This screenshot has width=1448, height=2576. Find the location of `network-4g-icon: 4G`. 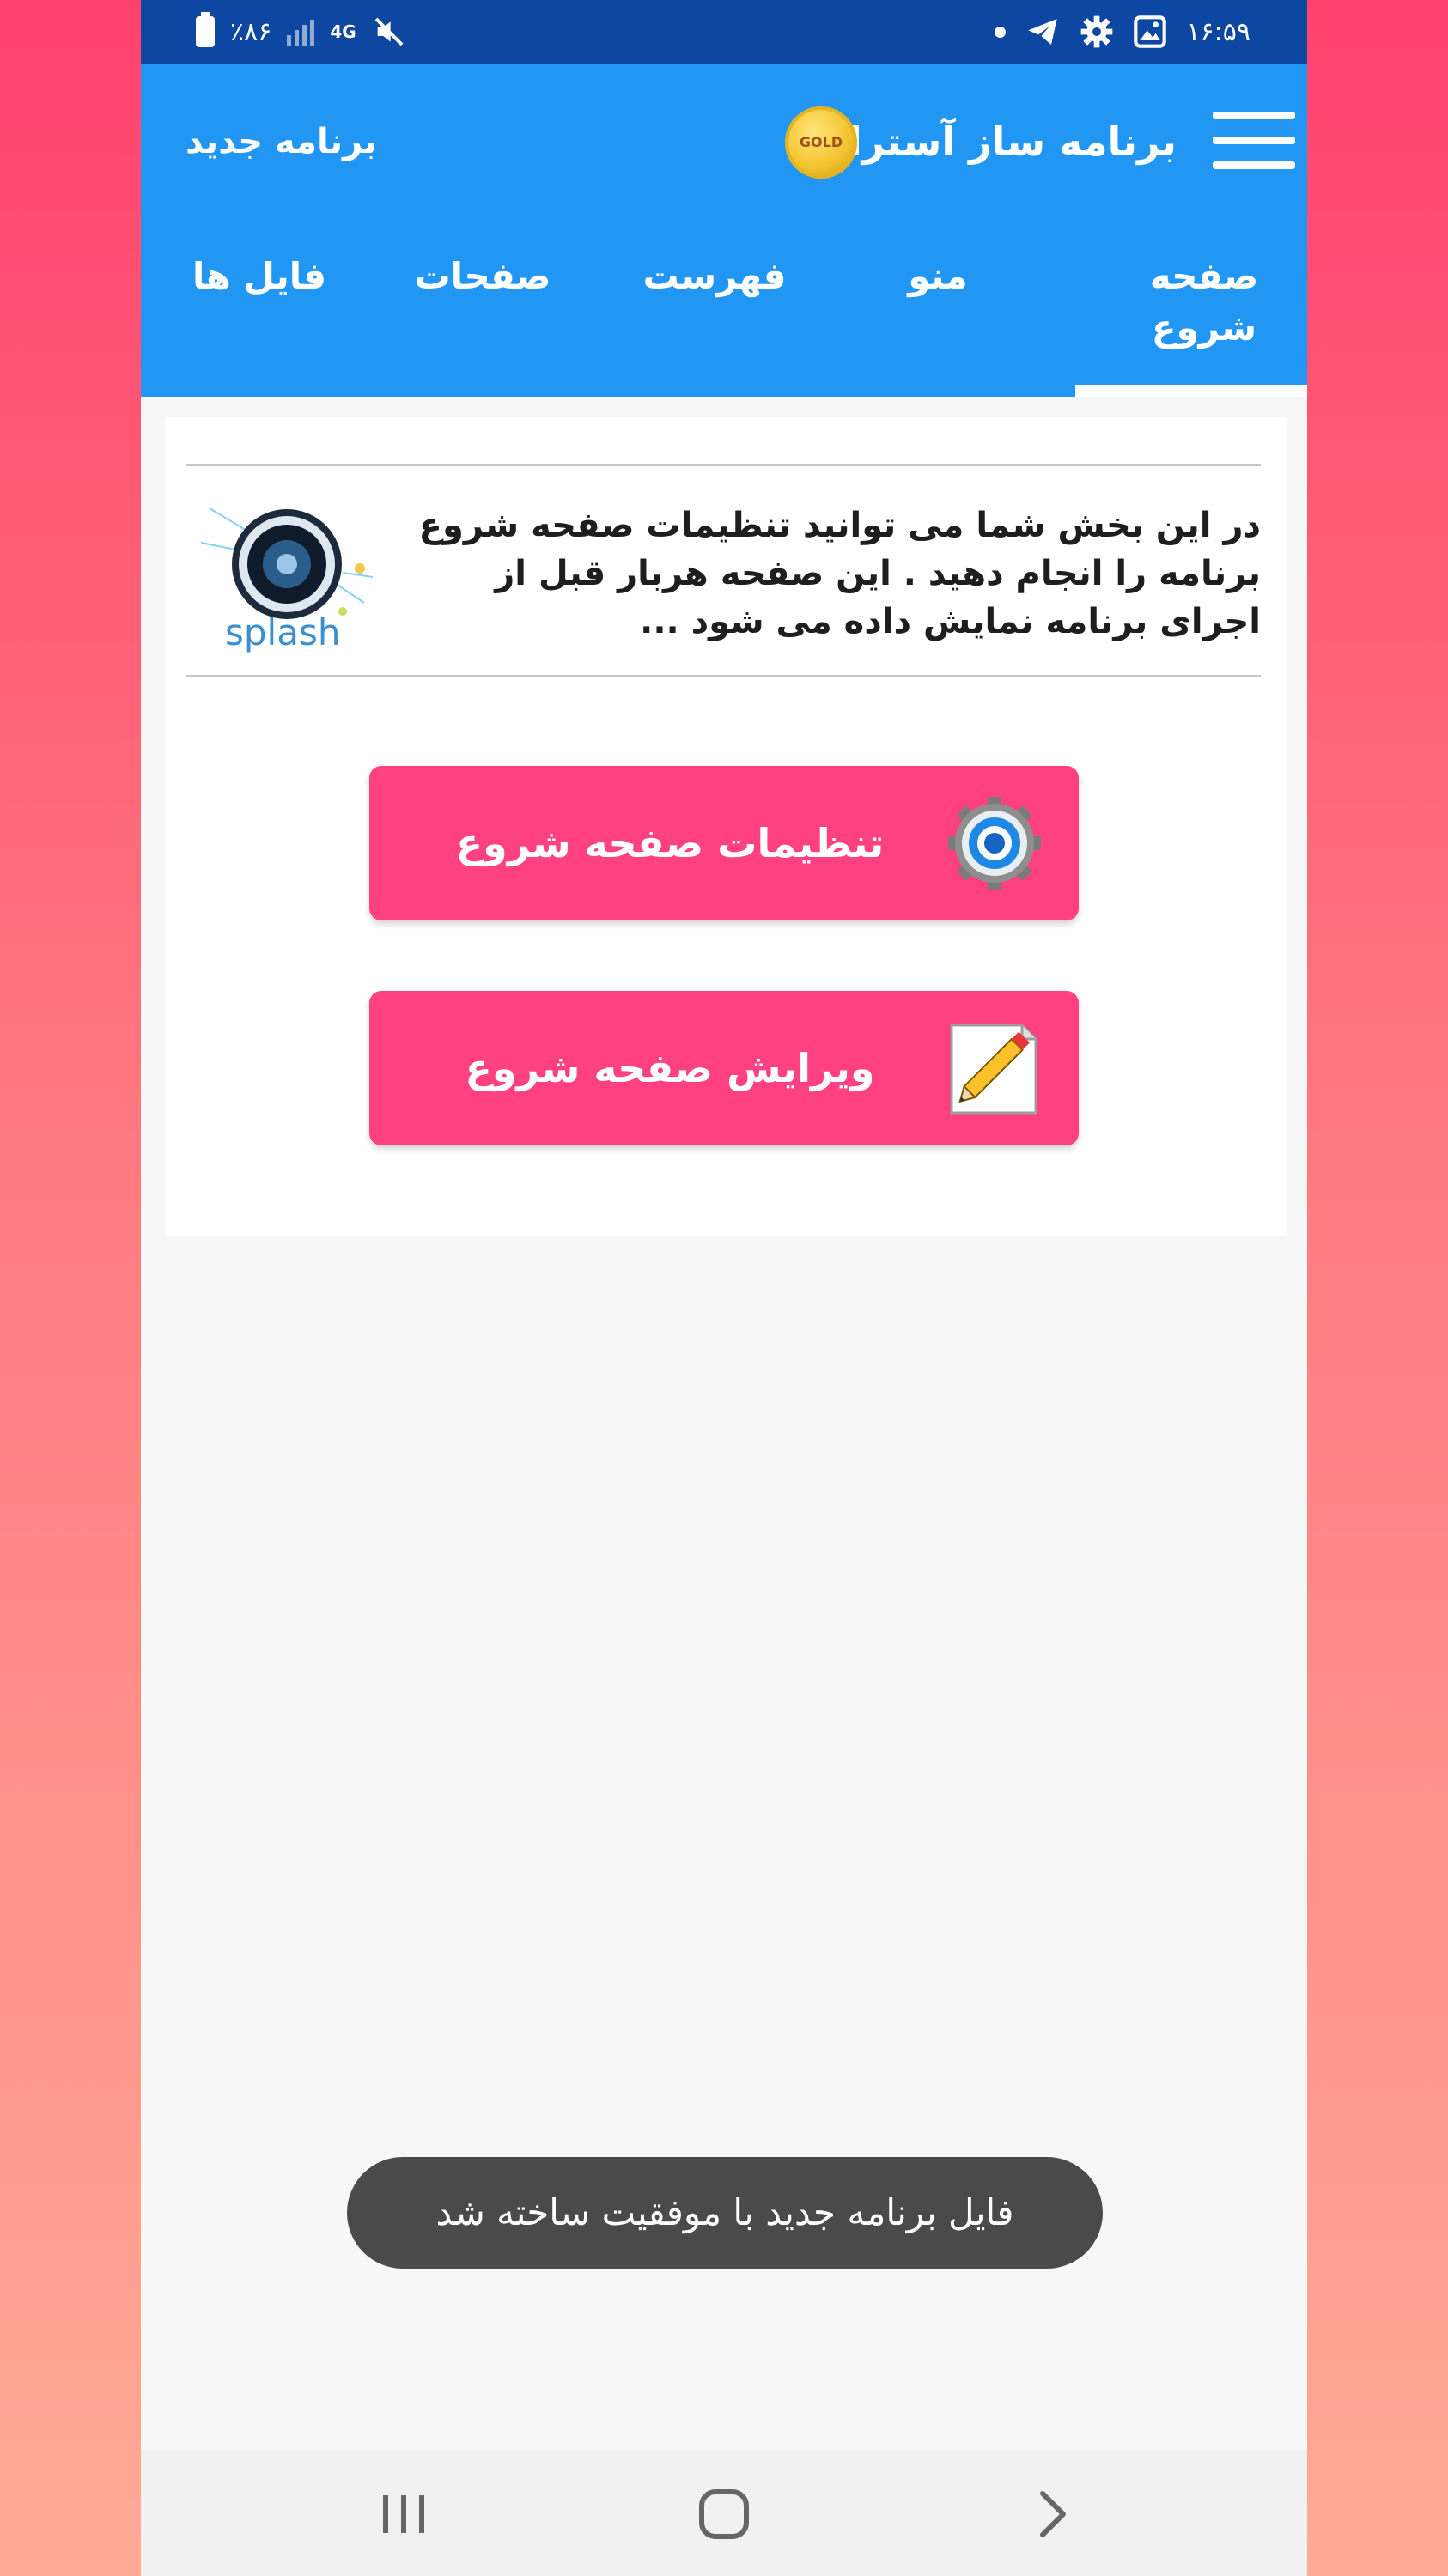

network-4g-icon: 4G is located at coordinates (343, 32).